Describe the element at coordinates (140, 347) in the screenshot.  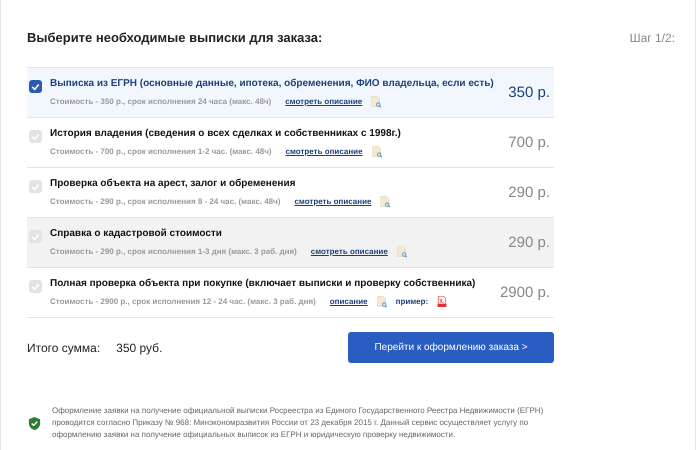
I see `total-value: 350 руб.` at that location.